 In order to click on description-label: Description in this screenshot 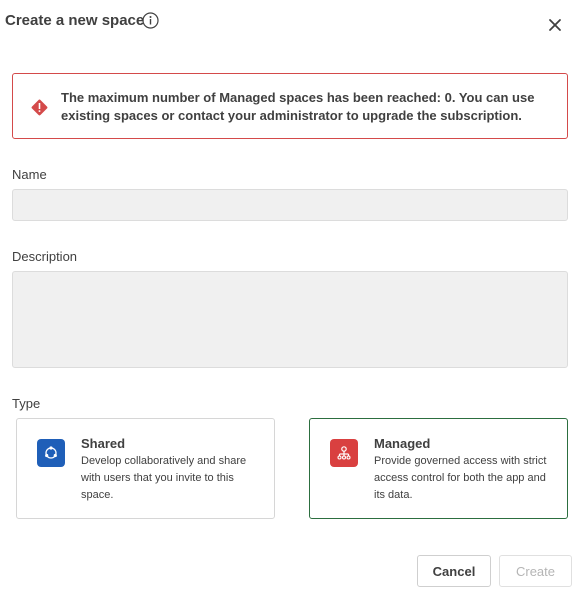, I will do `click(45, 256)`.